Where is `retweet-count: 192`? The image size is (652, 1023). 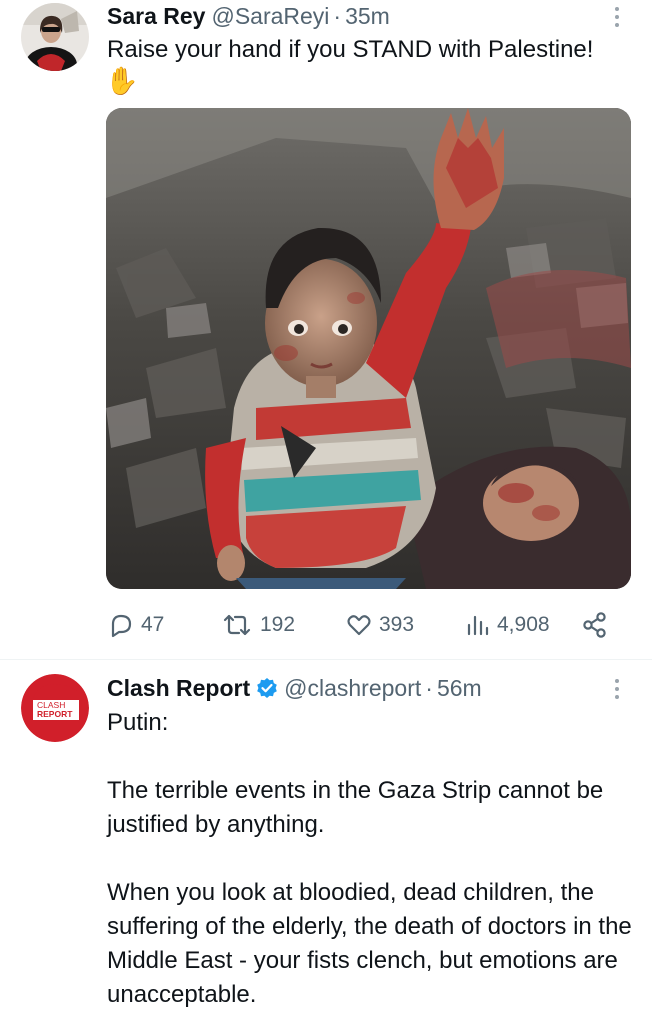
retweet-count: 192 is located at coordinates (278, 624).